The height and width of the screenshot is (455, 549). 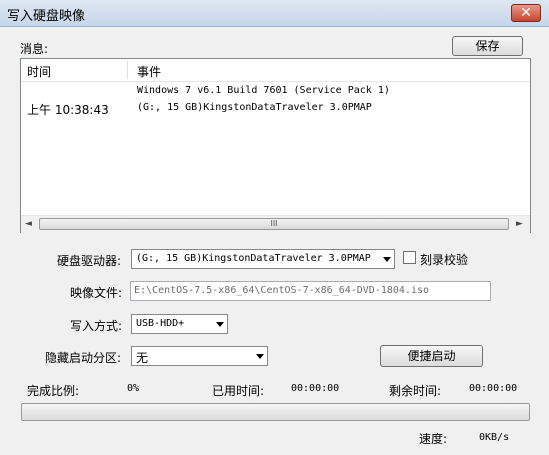 I want to click on hidden-partition-value: 无, so click(x=142, y=358).